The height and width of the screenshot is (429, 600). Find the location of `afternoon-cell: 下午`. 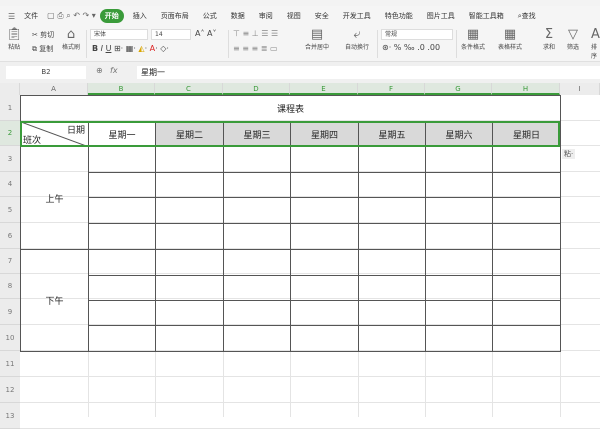

afternoon-cell: 下午 is located at coordinates (54, 300).